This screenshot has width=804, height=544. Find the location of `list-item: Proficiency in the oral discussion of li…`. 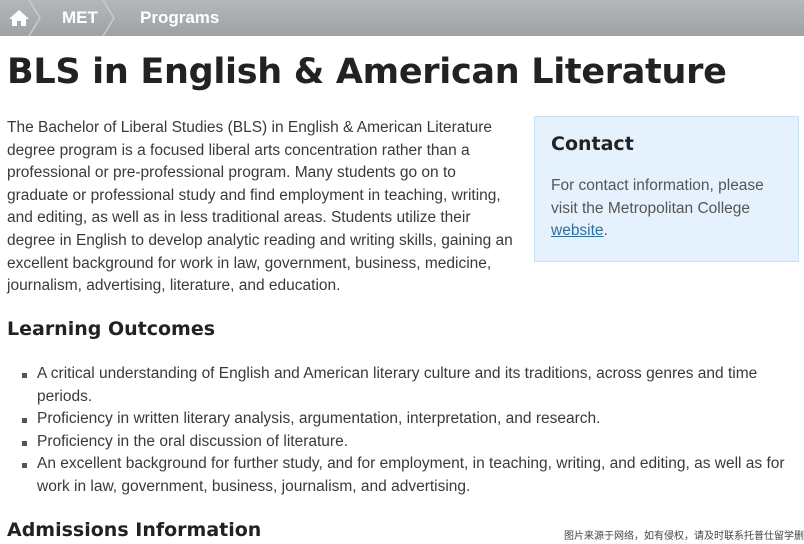

list-item: Proficiency in the oral discussion of li… is located at coordinates (411, 442).